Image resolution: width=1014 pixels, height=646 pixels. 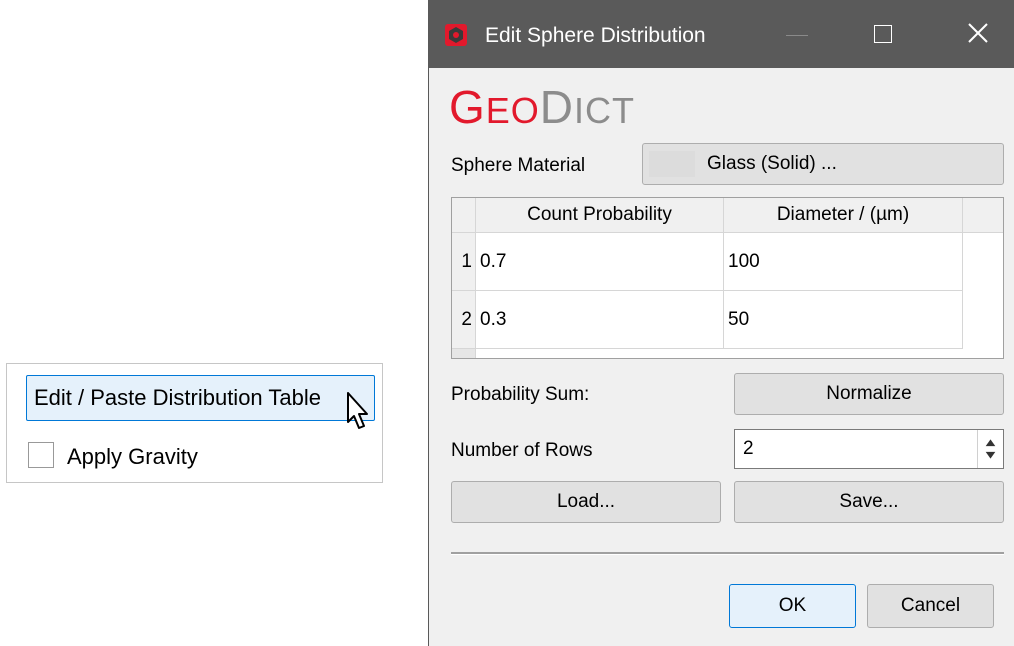 I want to click on column-header-diameter: Diameter / (µm), so click(x=843, y=215).